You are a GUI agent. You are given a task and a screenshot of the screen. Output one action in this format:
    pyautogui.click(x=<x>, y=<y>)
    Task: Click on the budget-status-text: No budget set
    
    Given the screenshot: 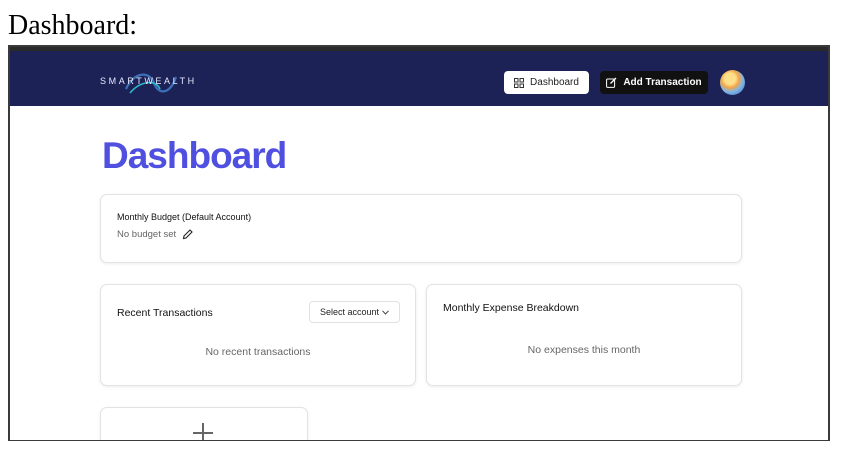 What is the action you would take?
    pyautogui.click(x=147, y=234)
    